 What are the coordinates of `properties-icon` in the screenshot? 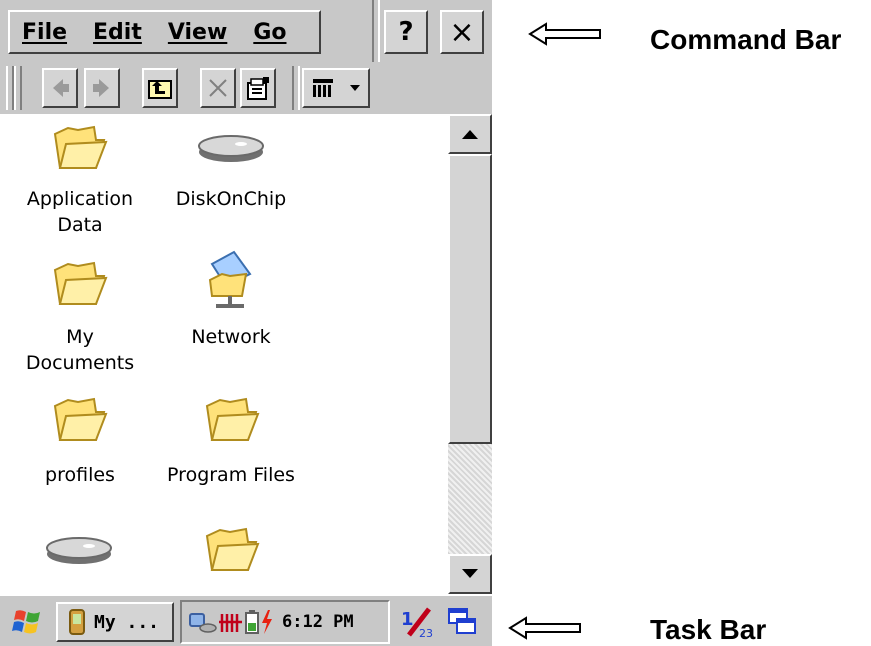 It's located at (258, 88).